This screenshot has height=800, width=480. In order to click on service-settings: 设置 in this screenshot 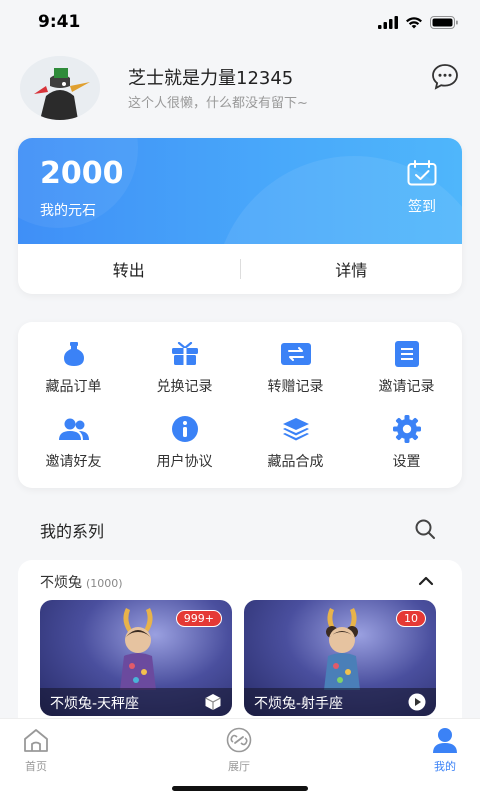, I will do `click(406, 442)`.